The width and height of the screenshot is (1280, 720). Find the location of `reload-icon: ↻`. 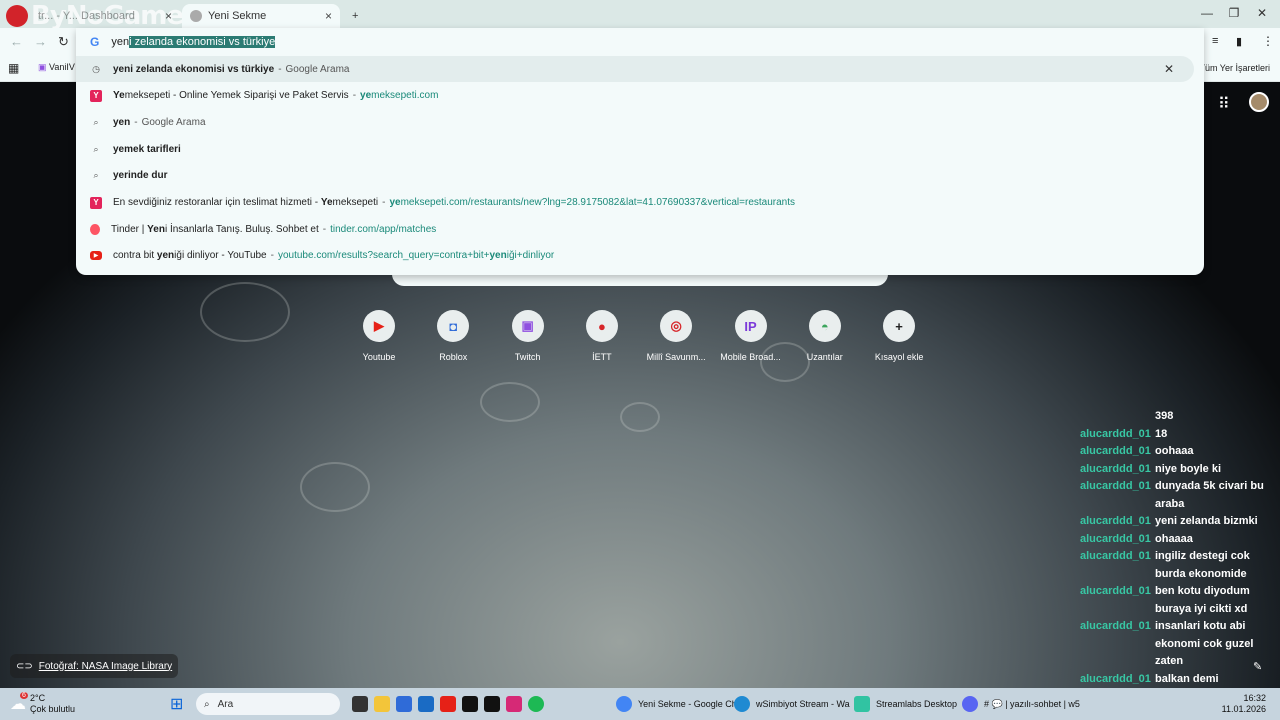

reload-icon: ↻ is located at coordinates (63, 42).